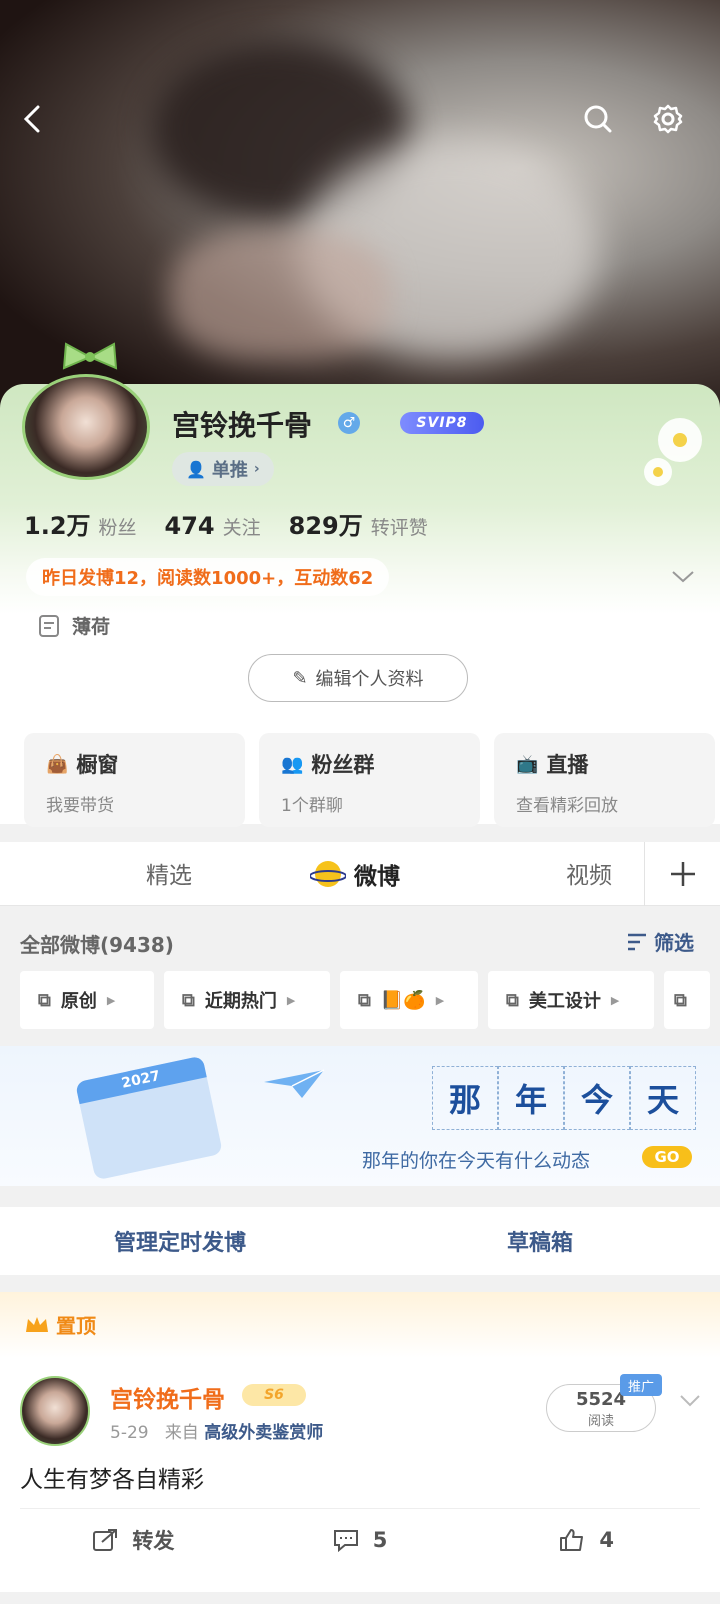 The width and height of the screenshot is (720, 1604). What do you see at coordinates (247, 1000) in the screenshot?
I see `chip-recent-hot: ⧉ 近期热门 ▶` at bounding box center [247, 1000].